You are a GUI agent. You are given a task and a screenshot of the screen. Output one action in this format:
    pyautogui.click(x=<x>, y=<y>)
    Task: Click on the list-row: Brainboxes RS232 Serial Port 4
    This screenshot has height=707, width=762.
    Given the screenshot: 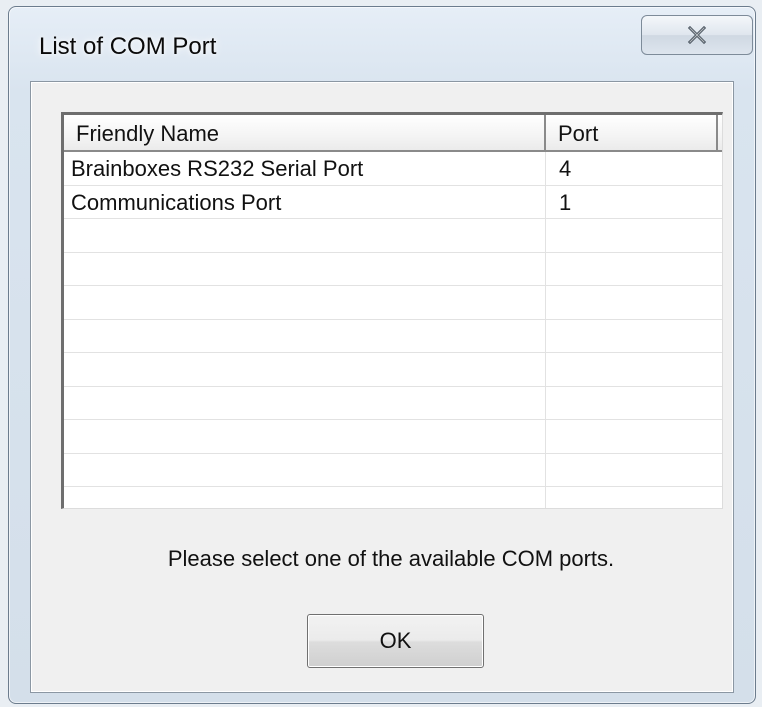 What is the action you would take?
    pyautogui.click(x=393, y=169)
    